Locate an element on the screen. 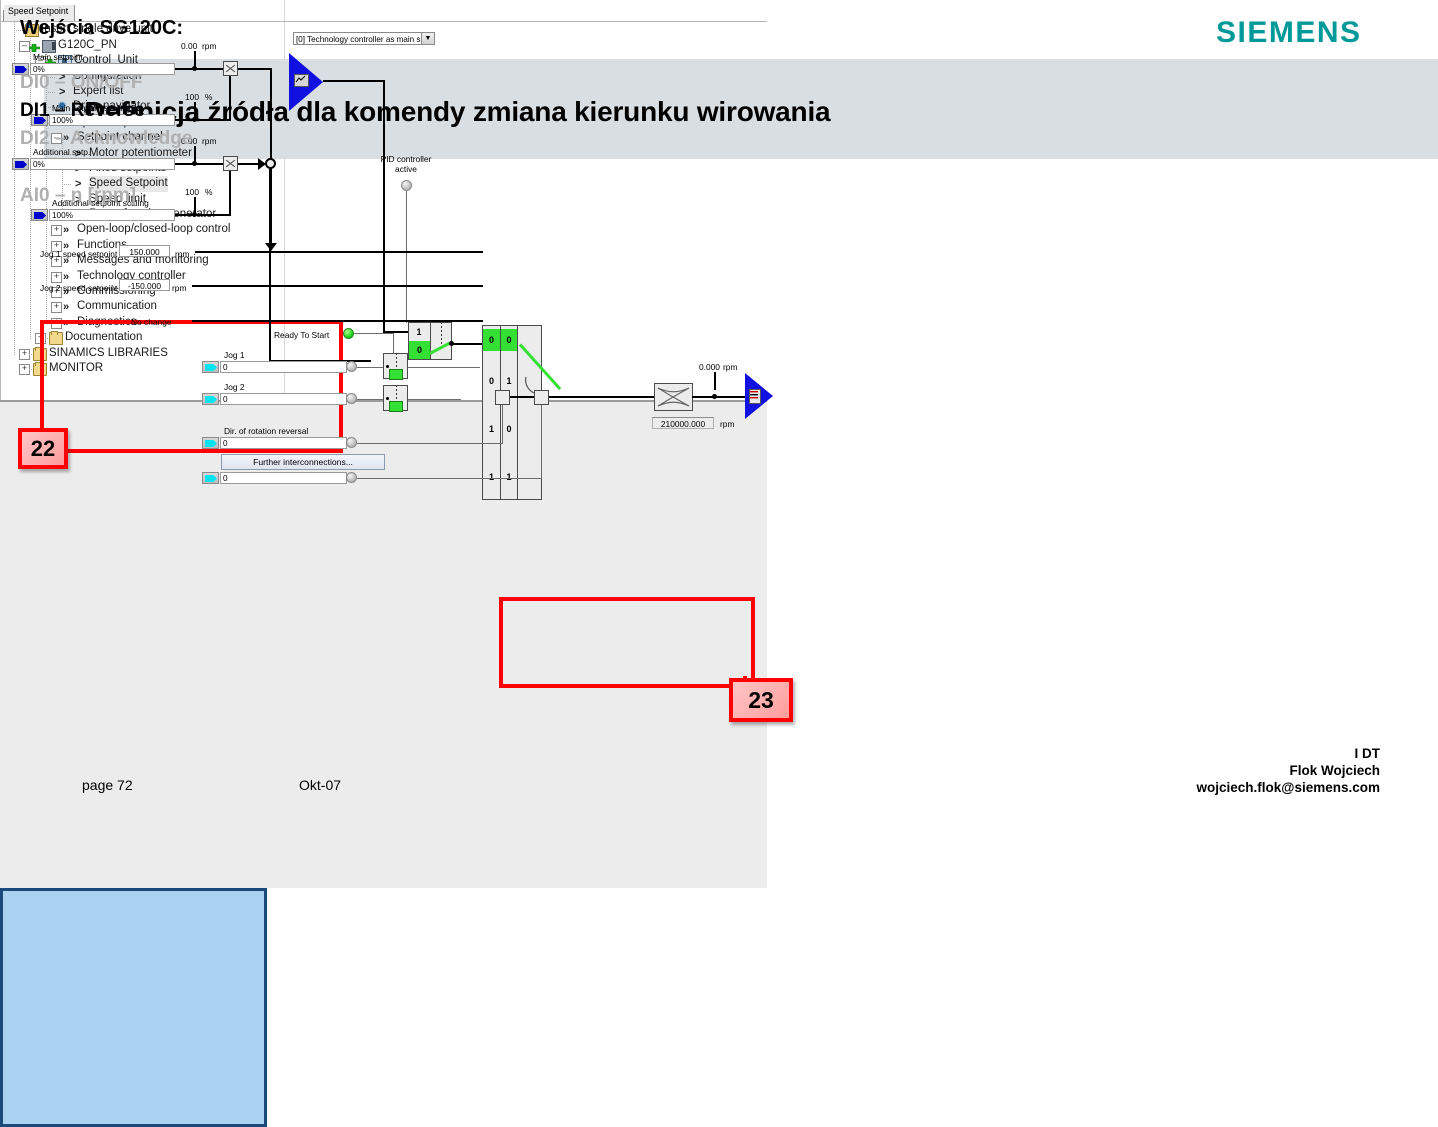 This screenshot has width=1438, height=1127. tree-item-open-closed-loop-control: + » Open-loop/closed-loop control is located at coordinates (142, 229).